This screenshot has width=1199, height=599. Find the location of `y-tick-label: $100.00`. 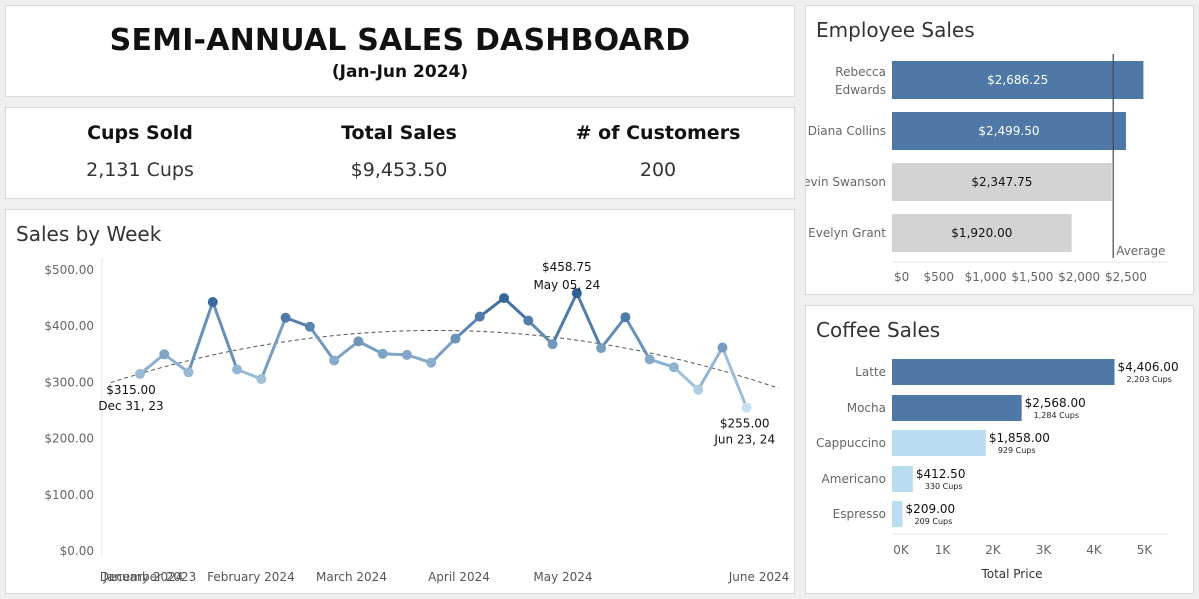

y-tick-label: $100.00 is located at coordinates (69, 495).